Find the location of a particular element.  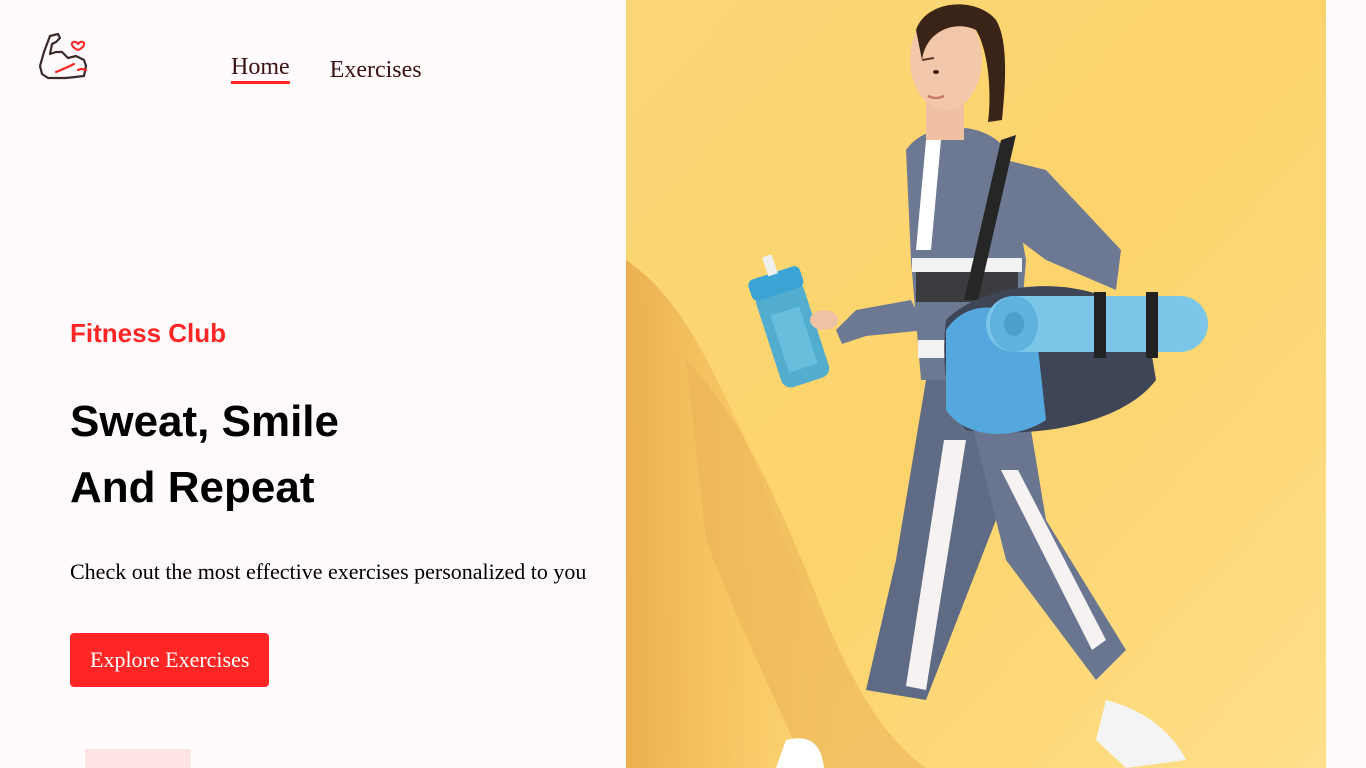

main-nav: Home Exercises is located at coordinates (326, 69).